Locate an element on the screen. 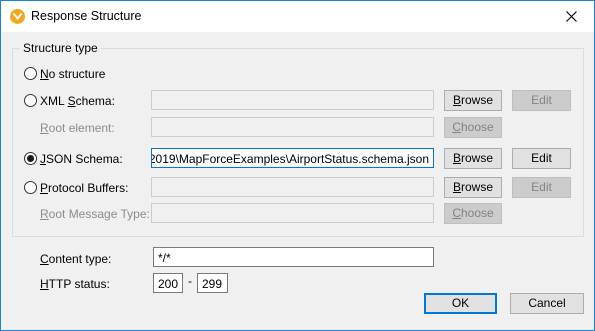 The height and width of the screenshot is (331, 595). protocol-buffers-edit-button: Edit is located at coordinates (541, 187).